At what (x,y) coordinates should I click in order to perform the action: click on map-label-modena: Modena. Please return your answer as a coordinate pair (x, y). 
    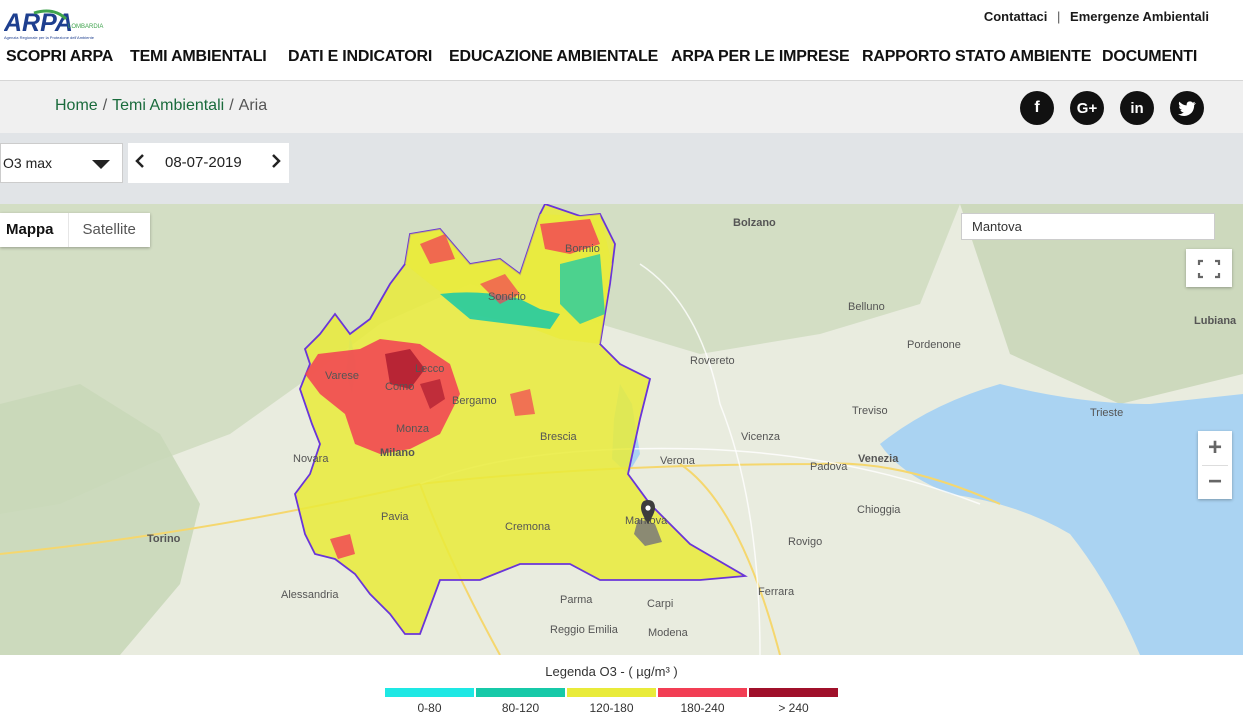
    Looking at the image, I should click on (668, 633).